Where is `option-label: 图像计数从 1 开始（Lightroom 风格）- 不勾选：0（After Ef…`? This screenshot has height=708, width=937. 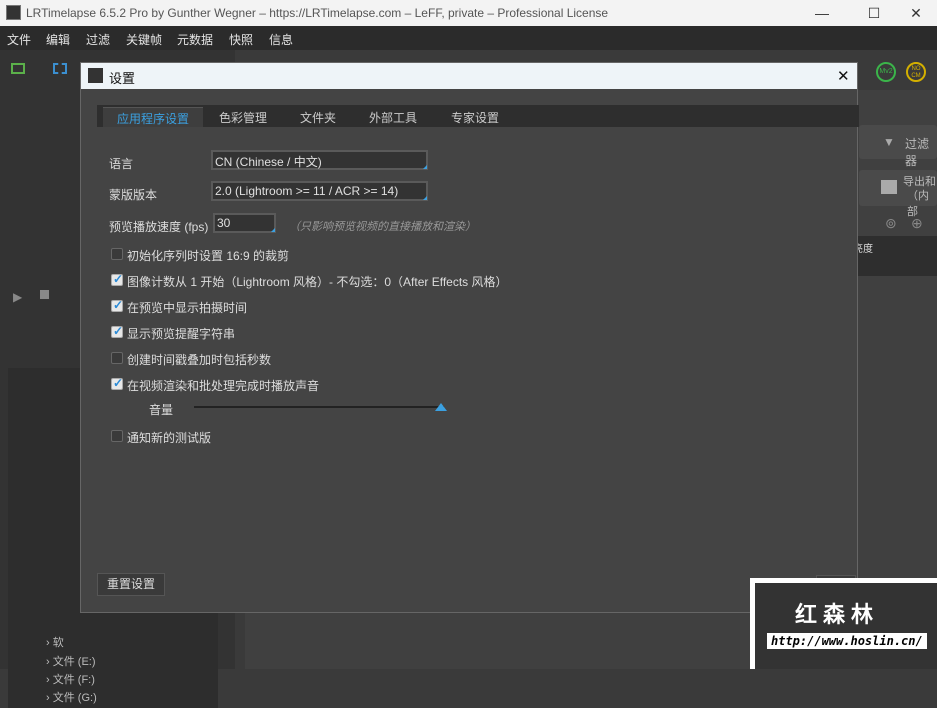
option-label: 图像计数从 1 开始（Lightroom 风格）- 不勾选：0（After Ef… is located at coordinates (317, 282).